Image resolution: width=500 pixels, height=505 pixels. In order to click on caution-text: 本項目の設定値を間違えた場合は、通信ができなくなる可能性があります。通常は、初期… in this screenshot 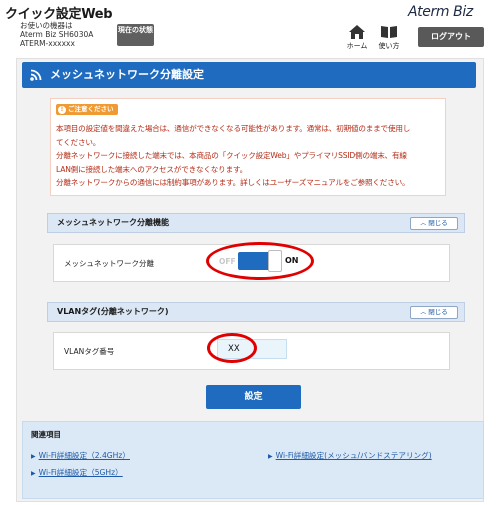, I will do `click(249, 156)`.